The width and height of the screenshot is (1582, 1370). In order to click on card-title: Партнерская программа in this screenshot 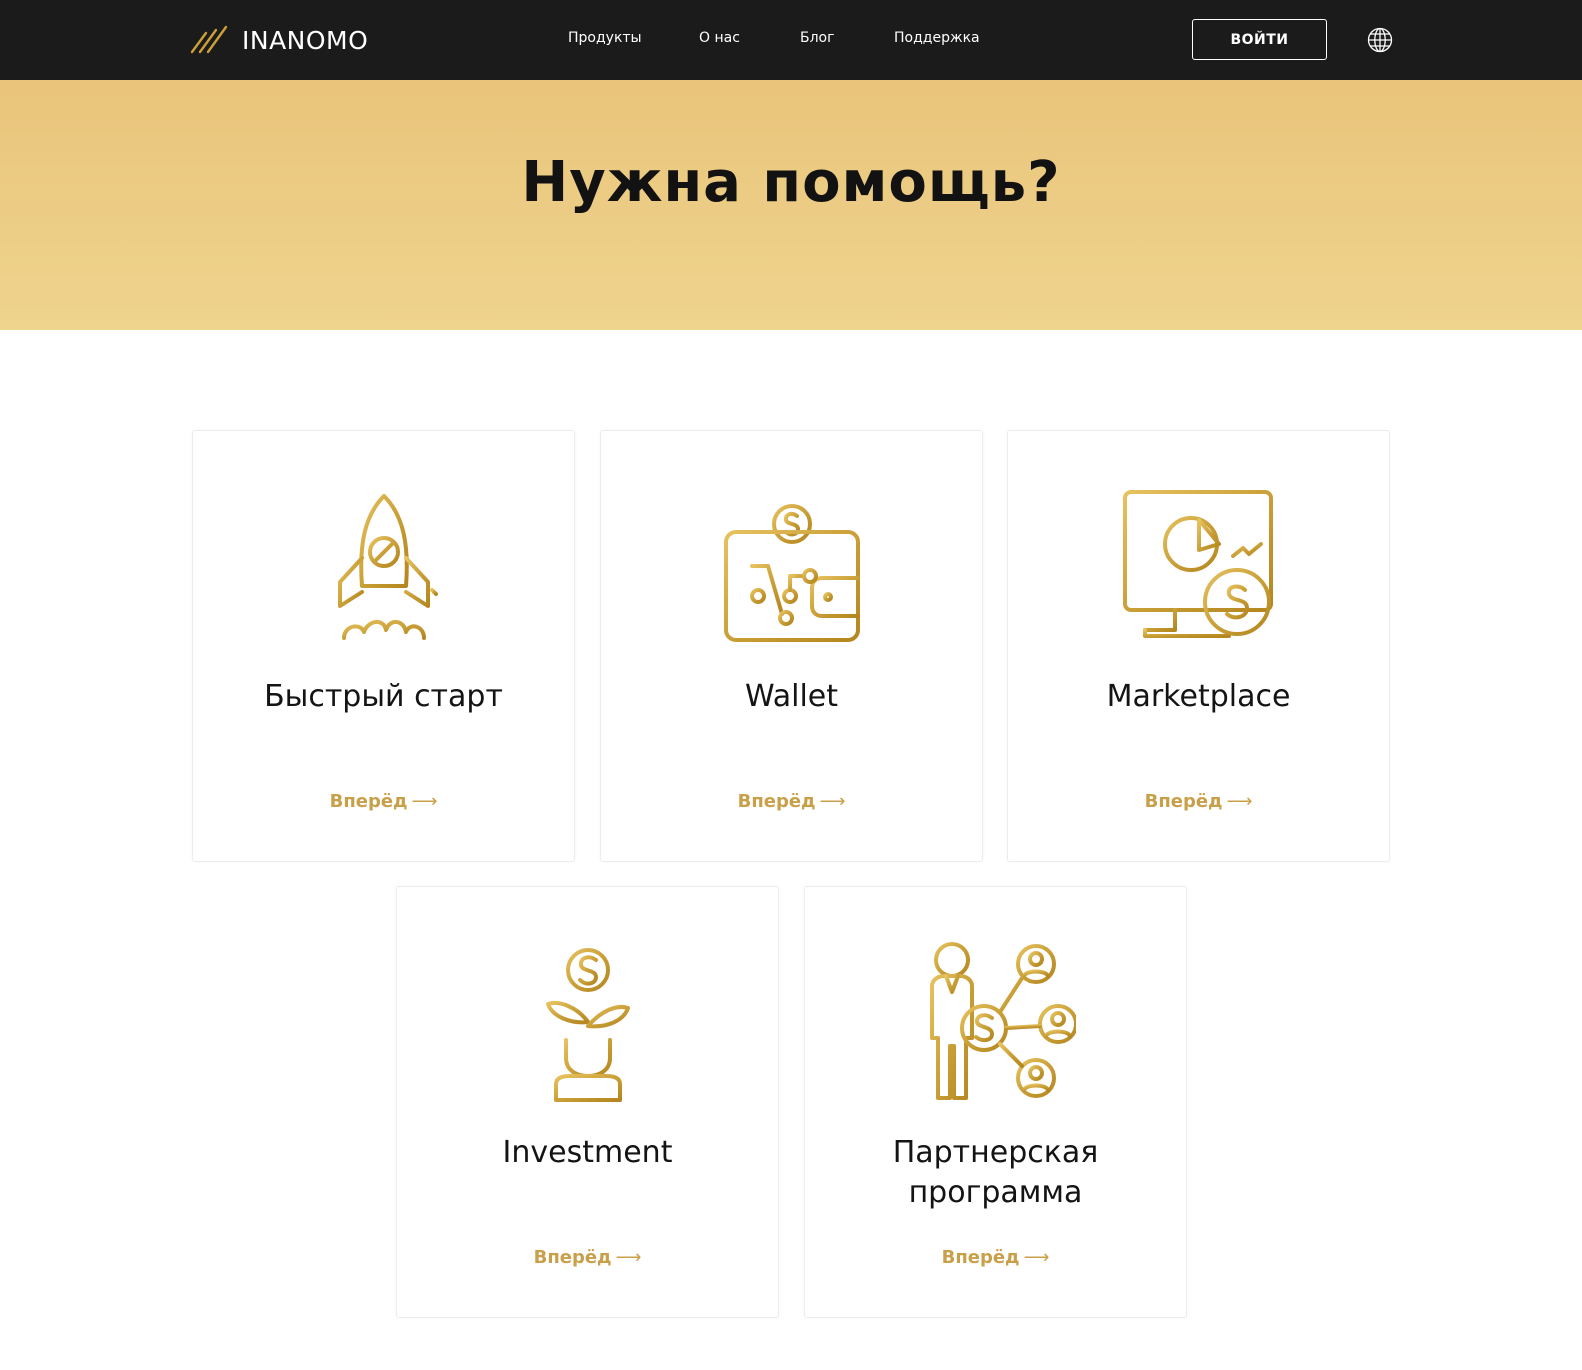, I will do `click(995, 1173)`.